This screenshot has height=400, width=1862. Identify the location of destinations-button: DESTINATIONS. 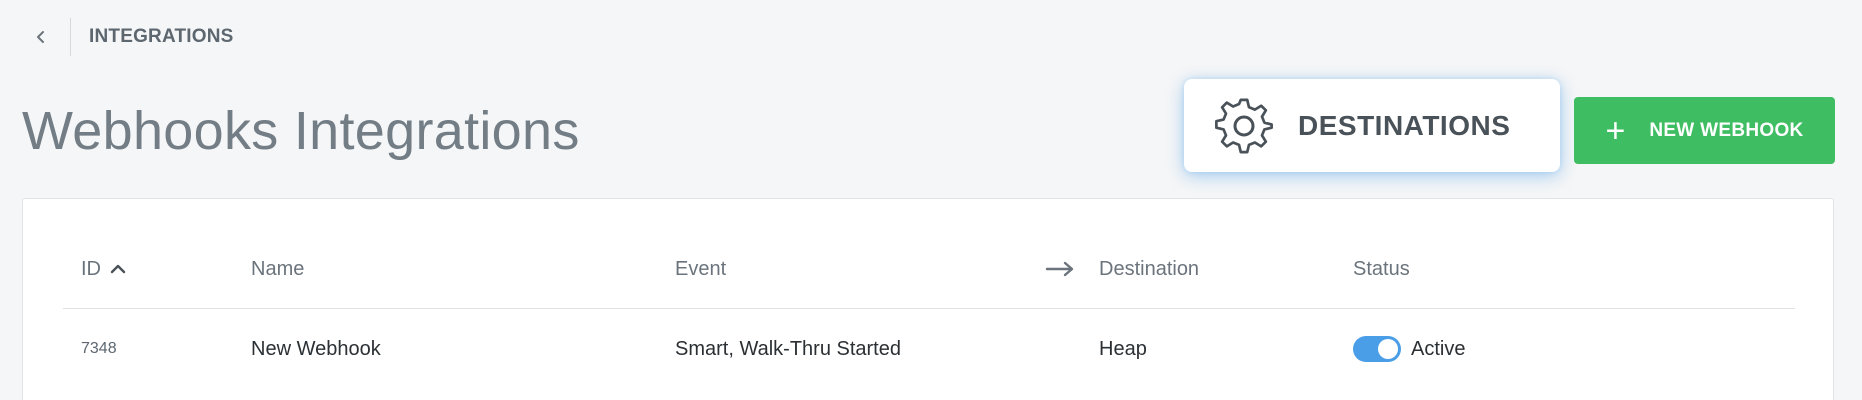
(1372, 125).